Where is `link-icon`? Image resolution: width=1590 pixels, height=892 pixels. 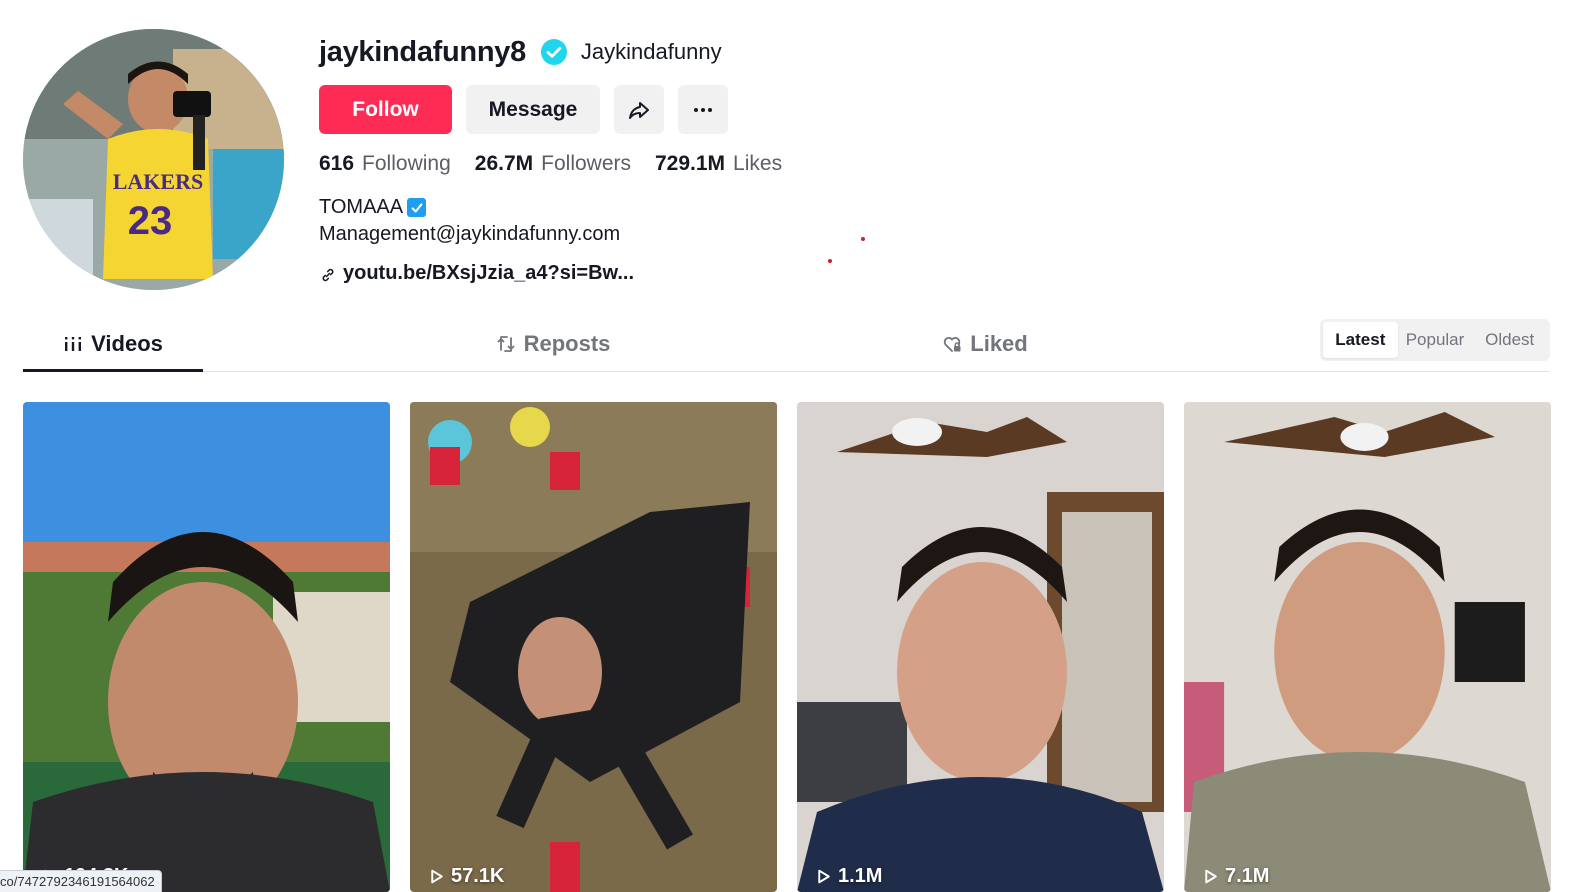 link-icon is located at coordinates (328, 275).